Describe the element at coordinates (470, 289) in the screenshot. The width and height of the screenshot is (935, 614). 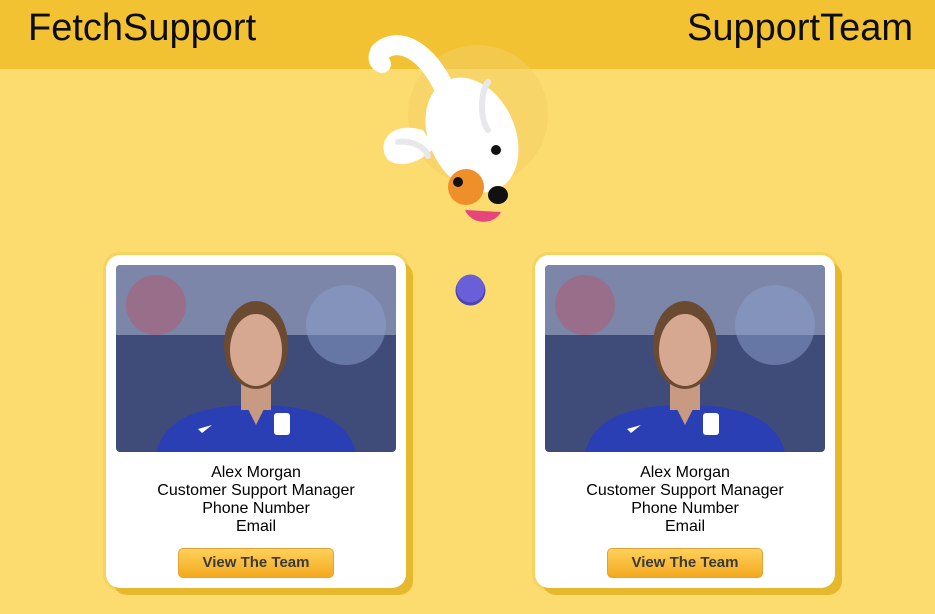
I see `ball-icon` at that location.